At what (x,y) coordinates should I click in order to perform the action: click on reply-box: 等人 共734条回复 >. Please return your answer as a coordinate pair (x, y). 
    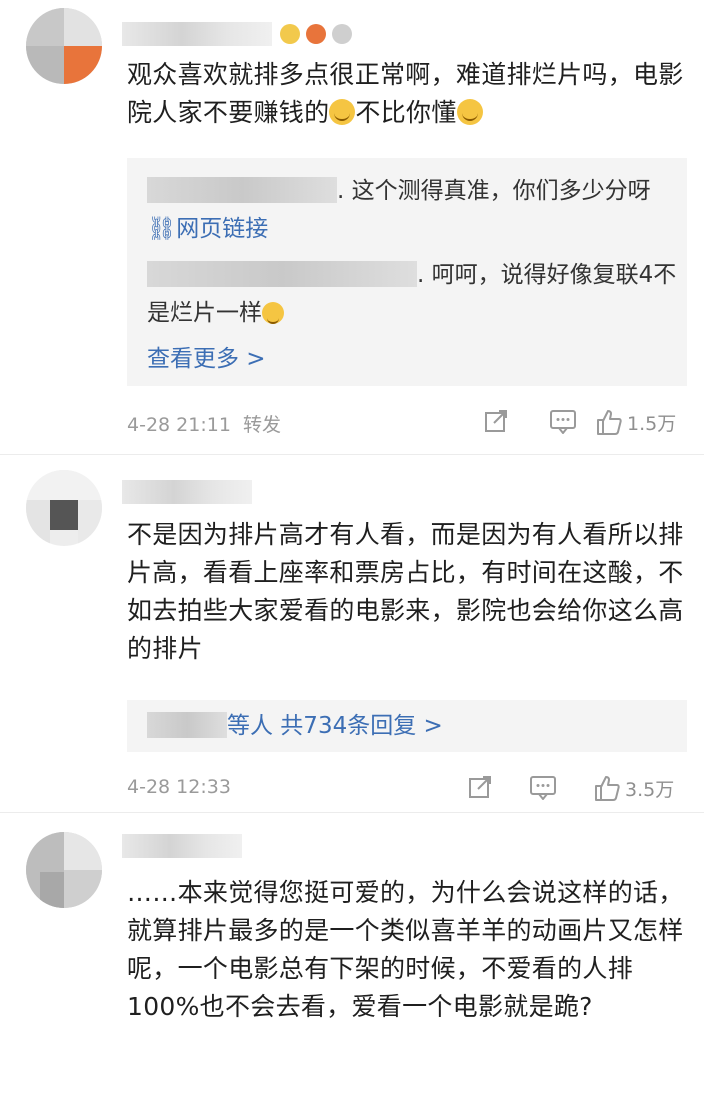
    Looking at the image, I should click on (407, 726).